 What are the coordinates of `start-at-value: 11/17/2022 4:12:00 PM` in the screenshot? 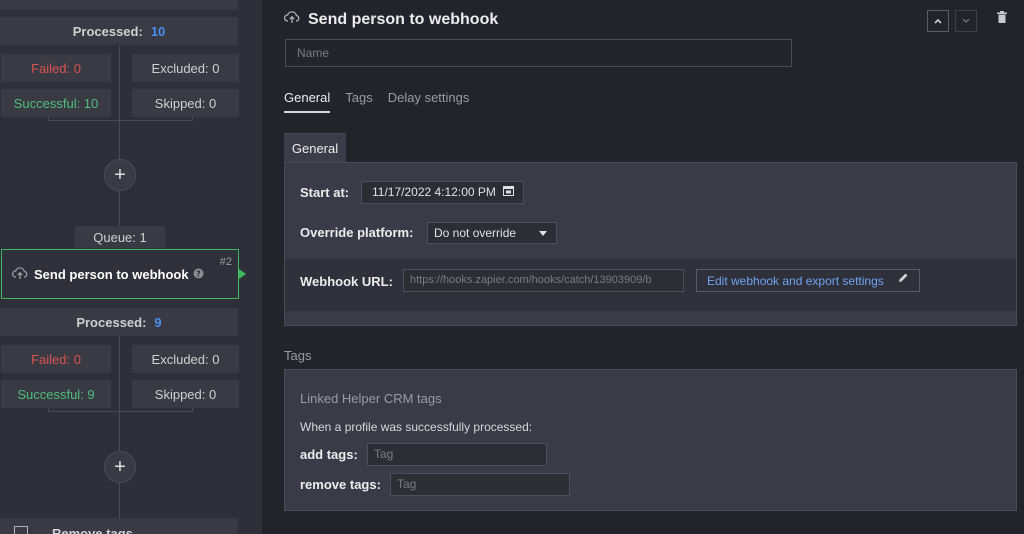 It's located at (434, 192).